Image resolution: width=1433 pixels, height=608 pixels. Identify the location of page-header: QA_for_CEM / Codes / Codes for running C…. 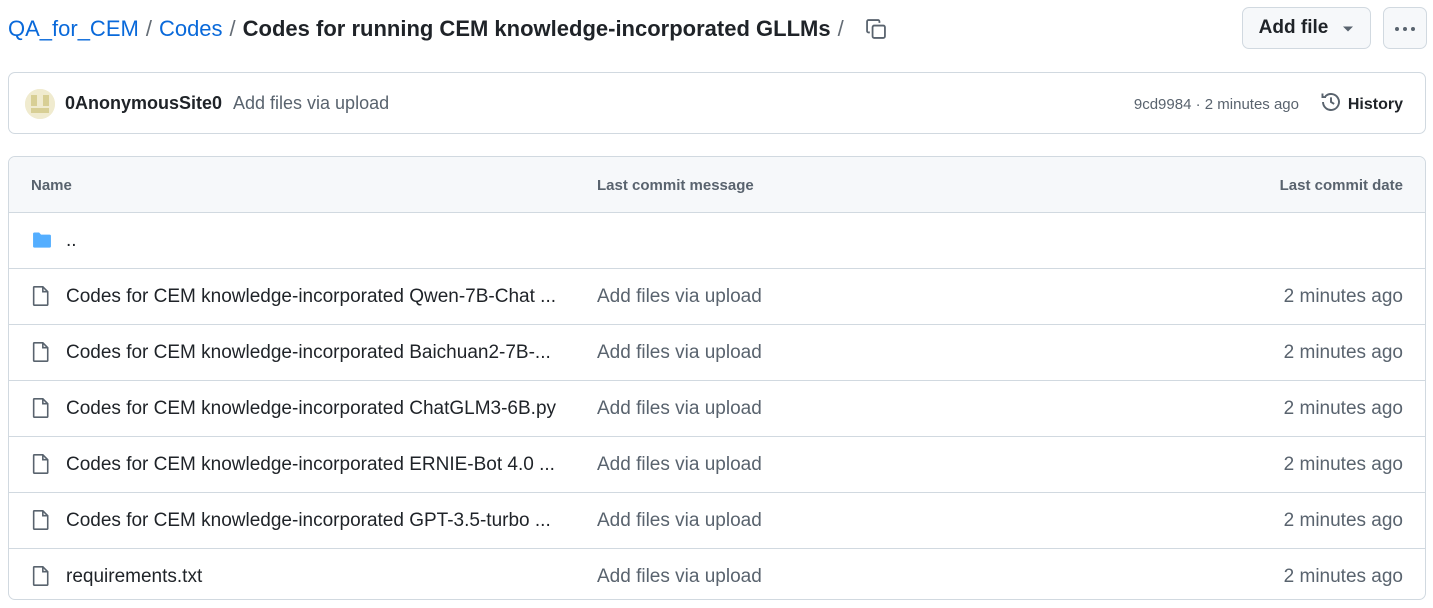
(717, 29).